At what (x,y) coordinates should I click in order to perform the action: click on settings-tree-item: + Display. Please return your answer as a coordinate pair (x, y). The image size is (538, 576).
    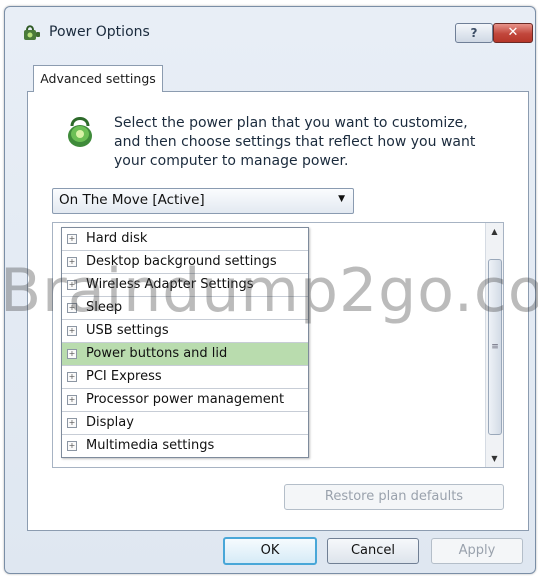
    Looking at the image, I should click on (185, 423).